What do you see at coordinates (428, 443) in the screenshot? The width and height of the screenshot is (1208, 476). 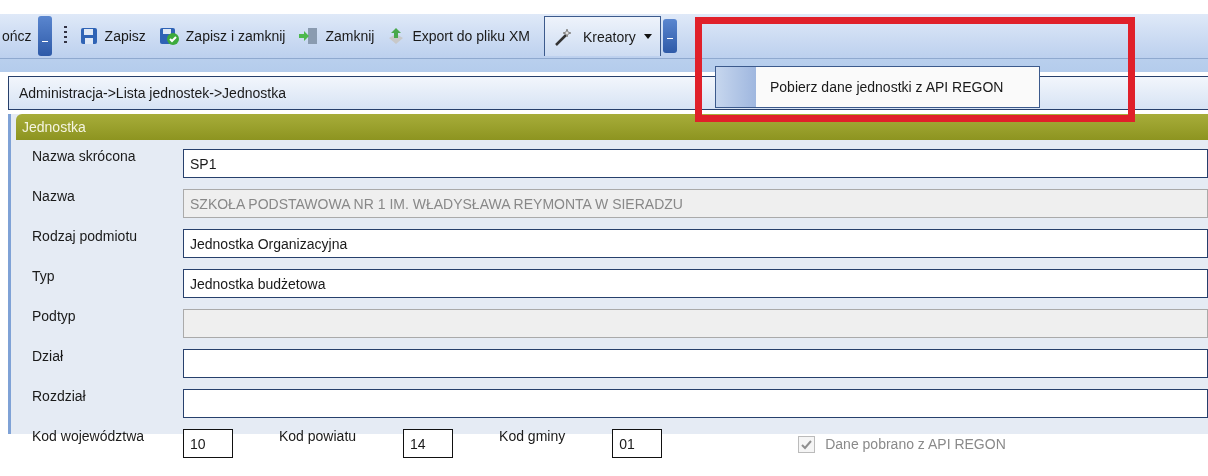 I see `input-field: 14` at bounding box center [428, 443].